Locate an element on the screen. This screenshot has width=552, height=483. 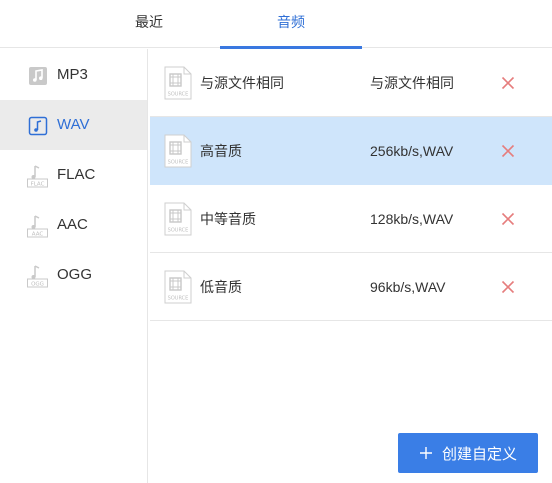
svg-text: AAC is located at coordinates (38, 235).